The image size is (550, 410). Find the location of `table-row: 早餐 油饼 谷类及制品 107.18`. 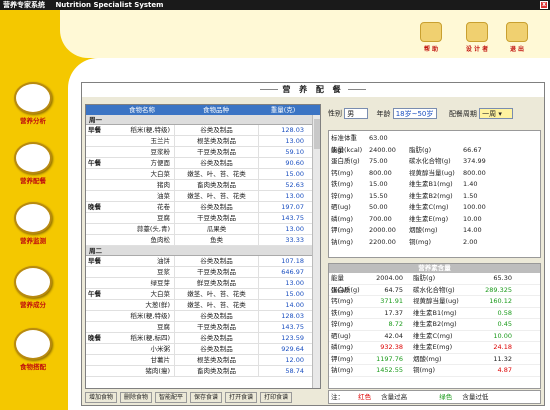

table-row: 早餐 油饼 谷类及制品 107.18 is located at coordinates (203, 261).